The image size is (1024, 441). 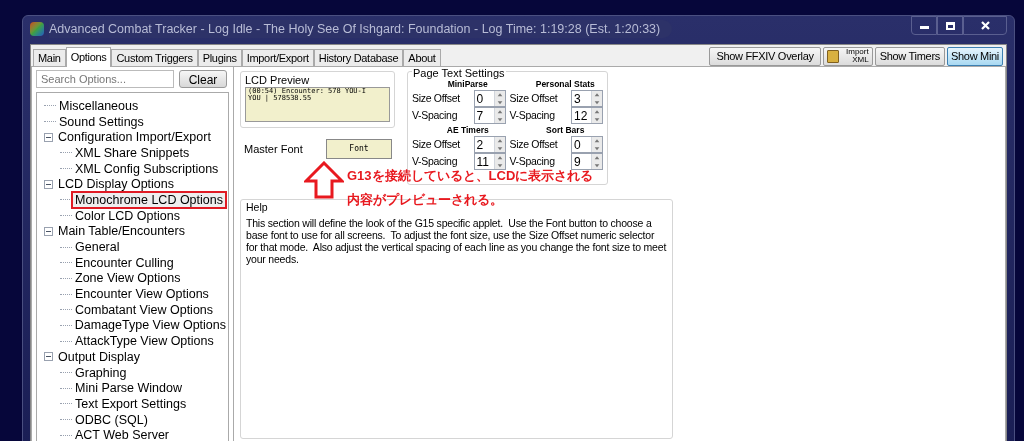 What do you see at coordinates (324, 180) in the screenshot?
I see `up-arrow-annotation-icon` at bounding box center [324, 180].